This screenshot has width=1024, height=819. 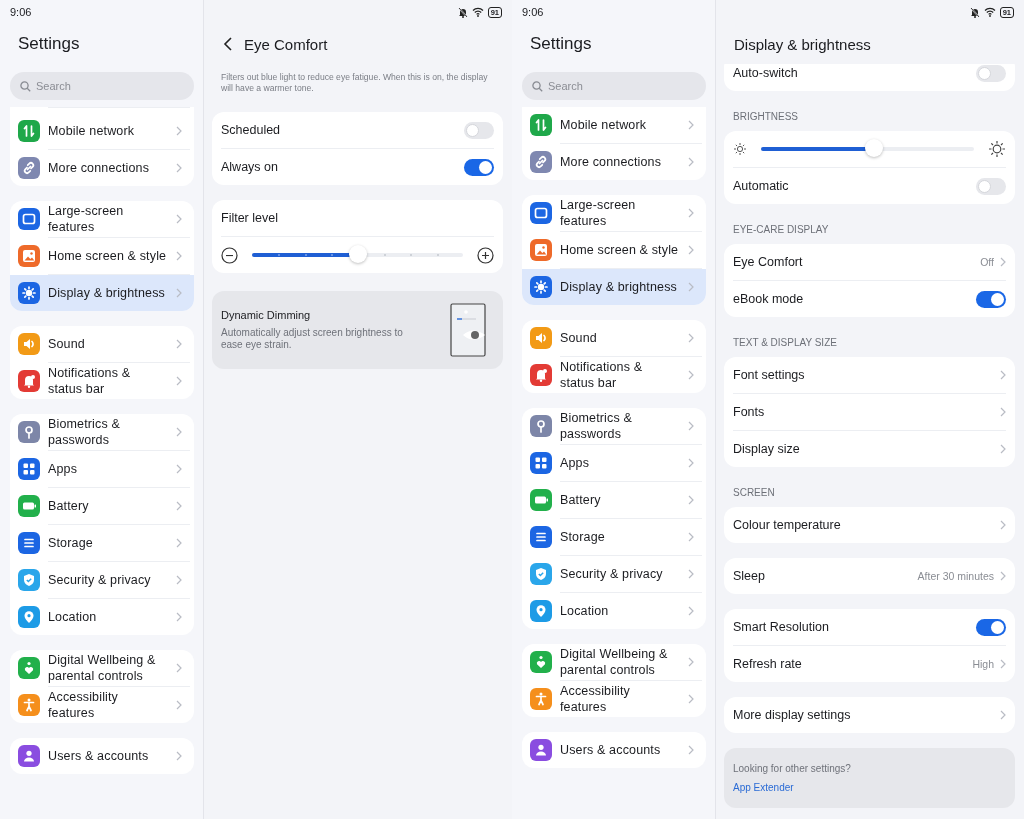 I want to click on settings-item: Colour temperature, so click(x=869, y=525).